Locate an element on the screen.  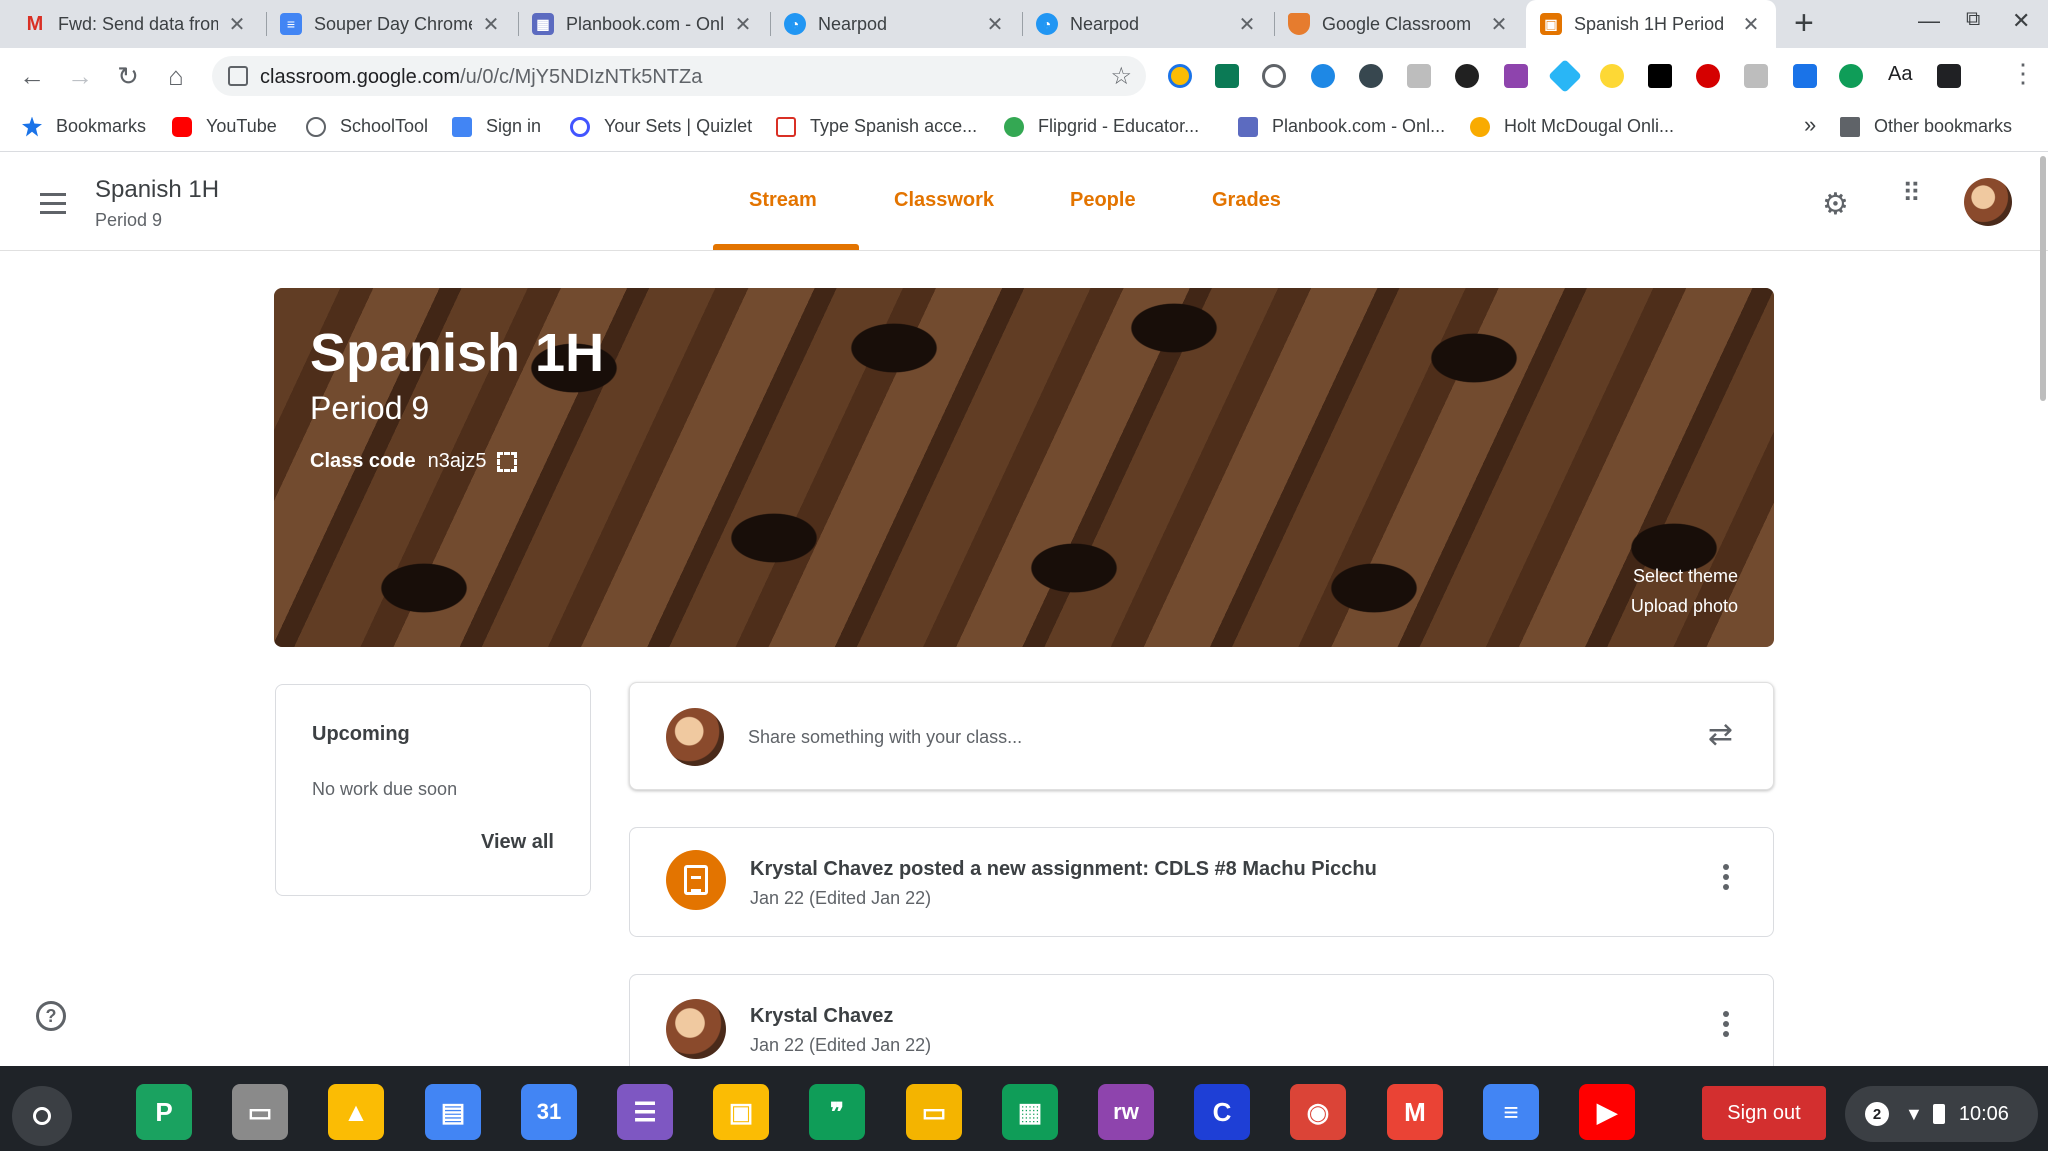
forward-button: → is located at coordinates (80, 76).